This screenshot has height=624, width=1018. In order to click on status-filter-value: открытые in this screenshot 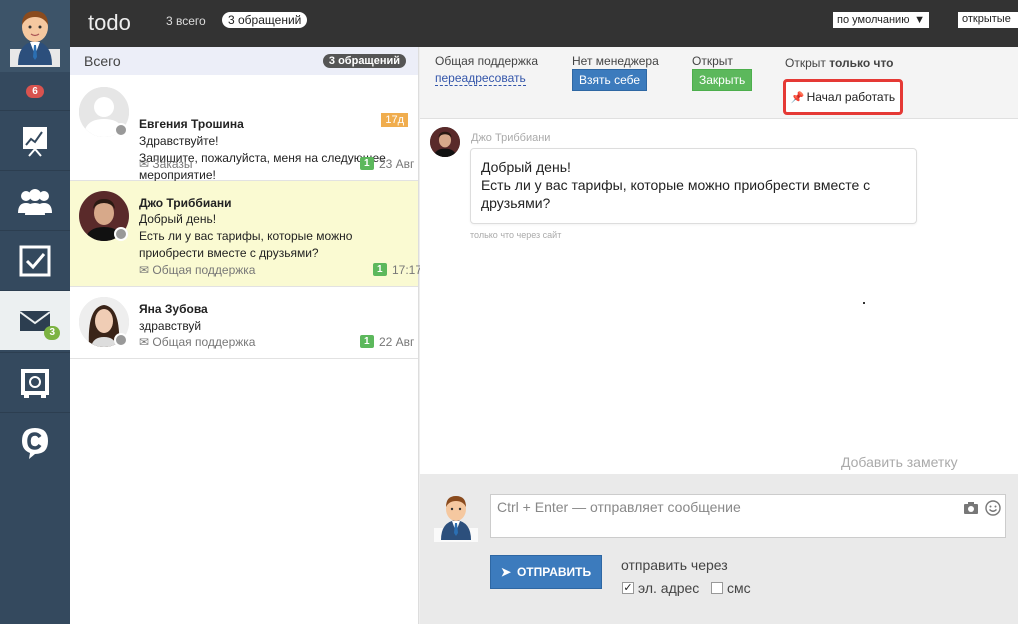, I will do `click(986, 19)`.